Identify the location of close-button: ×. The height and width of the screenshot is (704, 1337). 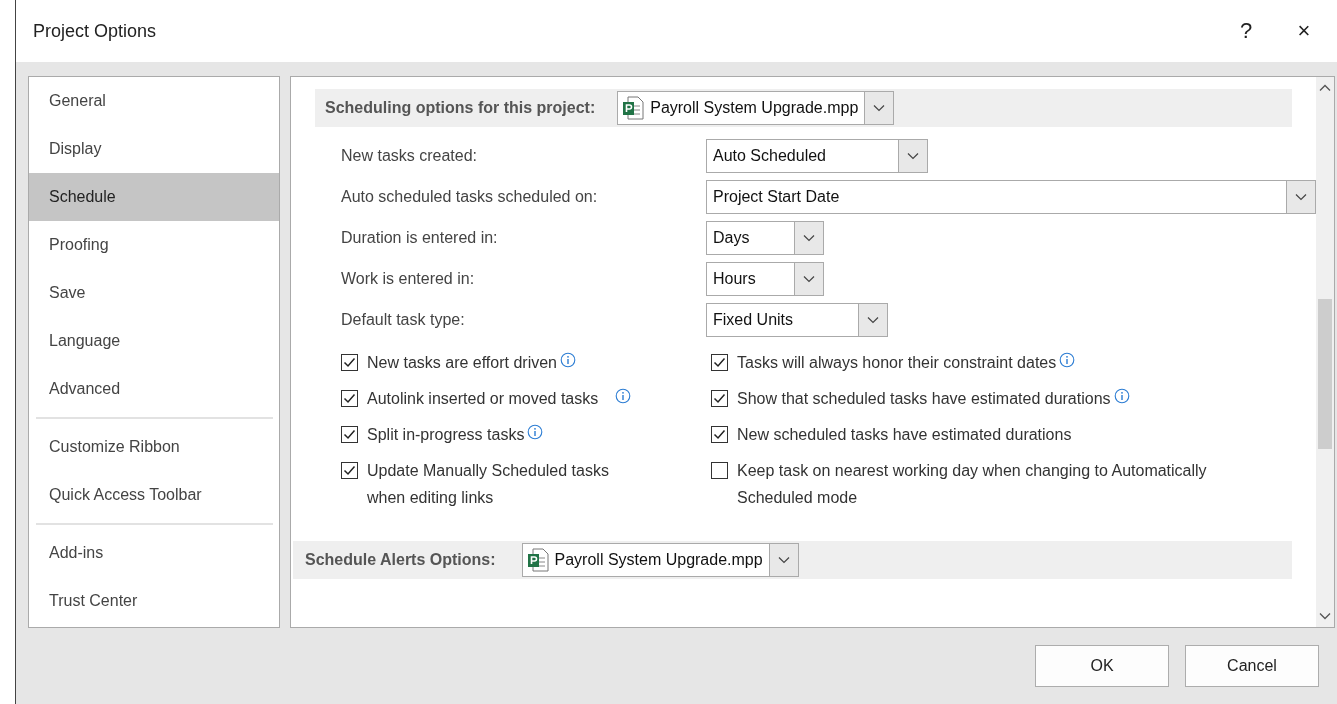
(1304, 31).